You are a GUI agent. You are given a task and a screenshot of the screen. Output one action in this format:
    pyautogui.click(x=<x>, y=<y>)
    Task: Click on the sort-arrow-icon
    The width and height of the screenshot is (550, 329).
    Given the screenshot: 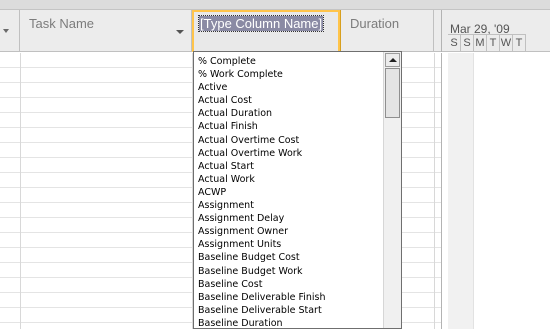 What is the action you would take?
    pyautogui.click(x=6, y=31)
    